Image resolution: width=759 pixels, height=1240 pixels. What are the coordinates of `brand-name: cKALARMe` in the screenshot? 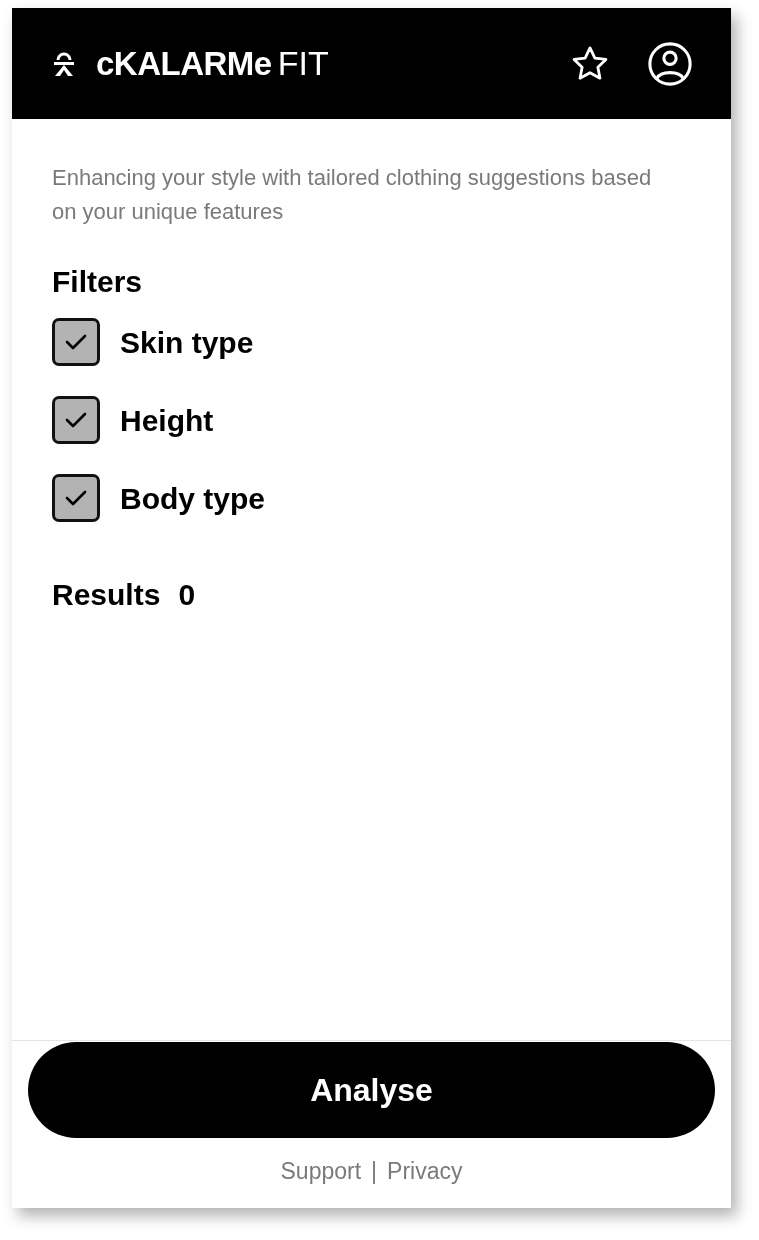 It's located at (184, 63).